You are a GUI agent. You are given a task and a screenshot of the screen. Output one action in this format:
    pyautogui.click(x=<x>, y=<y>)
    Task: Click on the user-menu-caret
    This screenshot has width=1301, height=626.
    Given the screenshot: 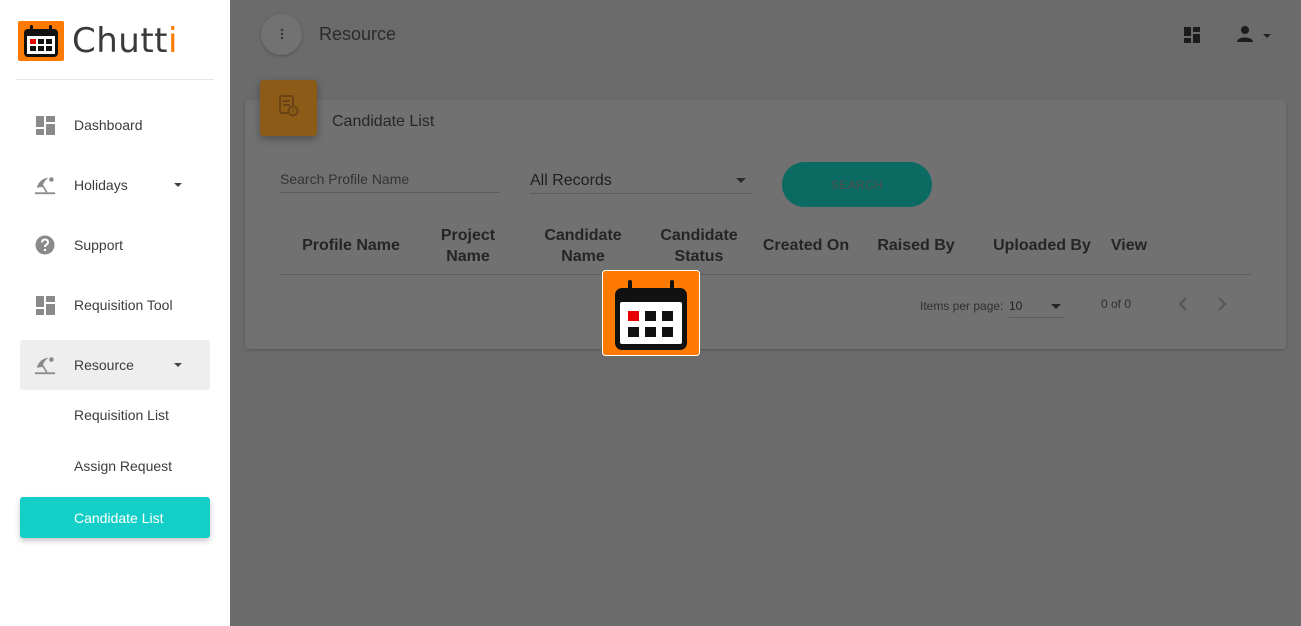 What is the action you would take?
    pyautogui.click(x=1267, y=36)
    